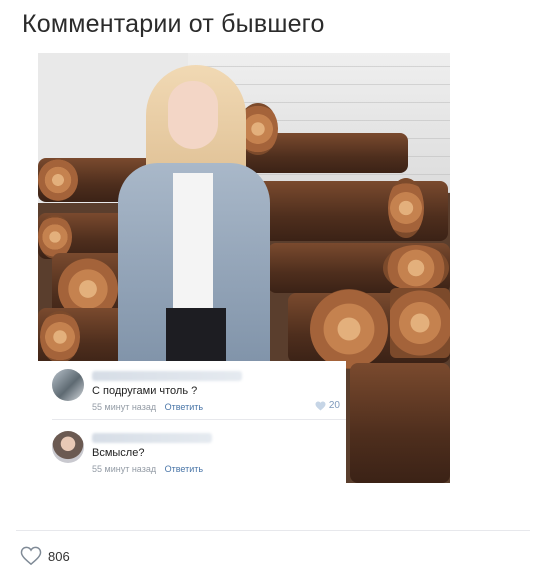 Image resolution: width=546 pixels, height=579 pixels. I want to click on comment-text: С подругами чтоль ?, so click(145, 391).